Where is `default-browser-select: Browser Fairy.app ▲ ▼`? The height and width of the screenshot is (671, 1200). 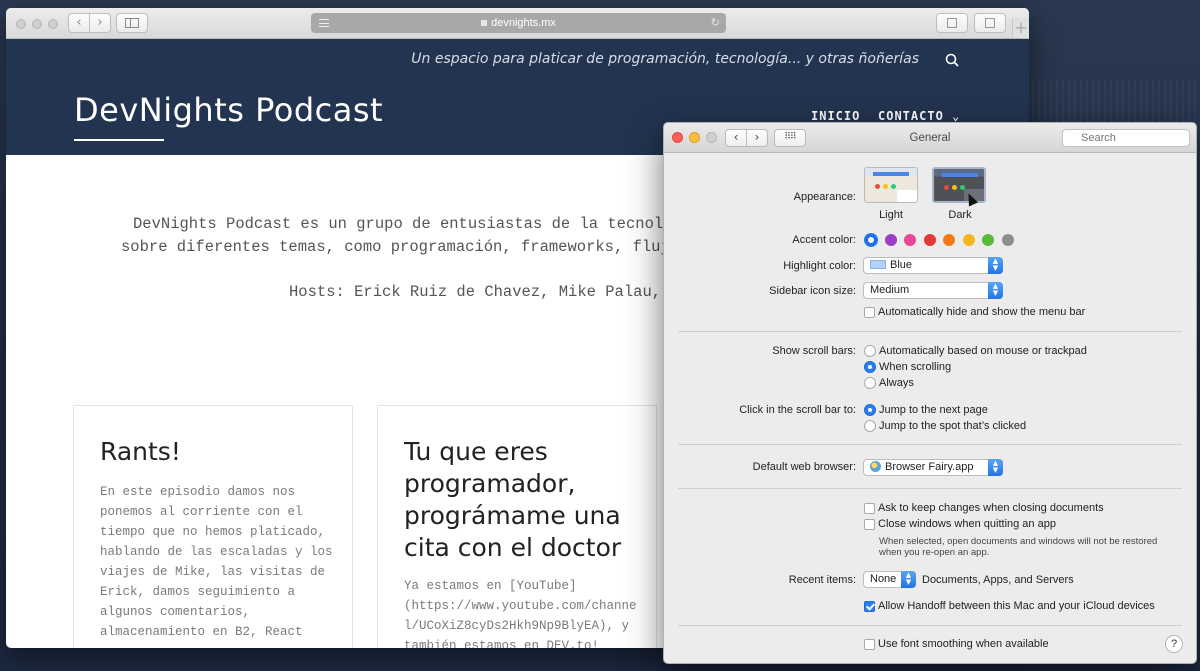 default-browser-select: Browser Fairy.app ▲ ▼ is located at coordinates (933, 467).